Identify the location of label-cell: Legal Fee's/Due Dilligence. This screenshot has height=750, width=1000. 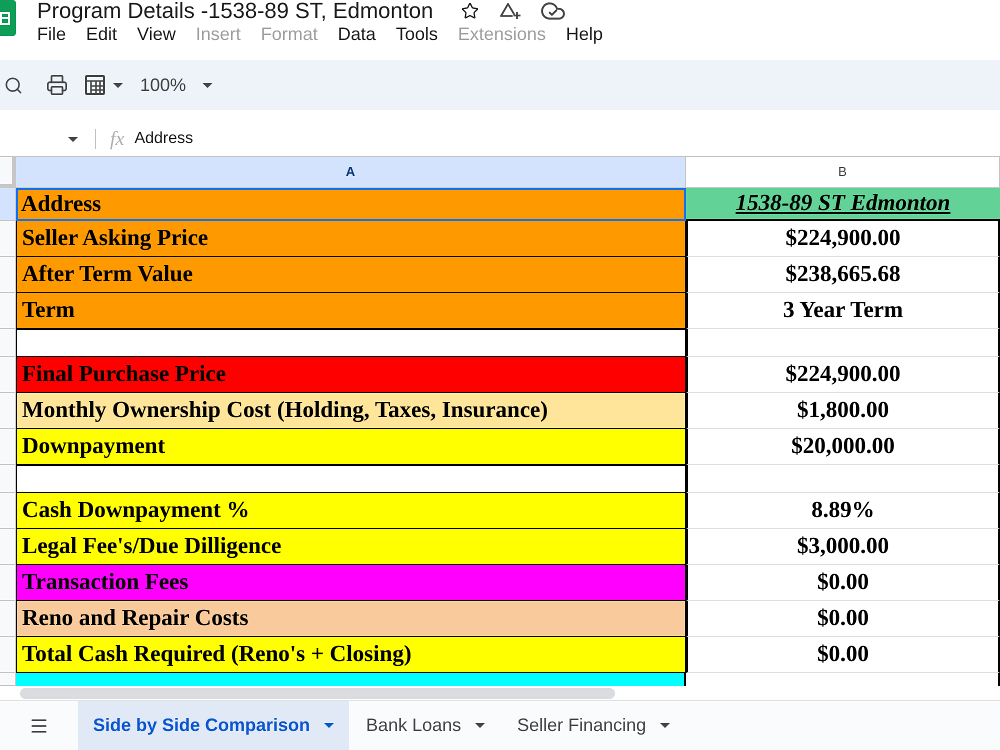
(351, 547).